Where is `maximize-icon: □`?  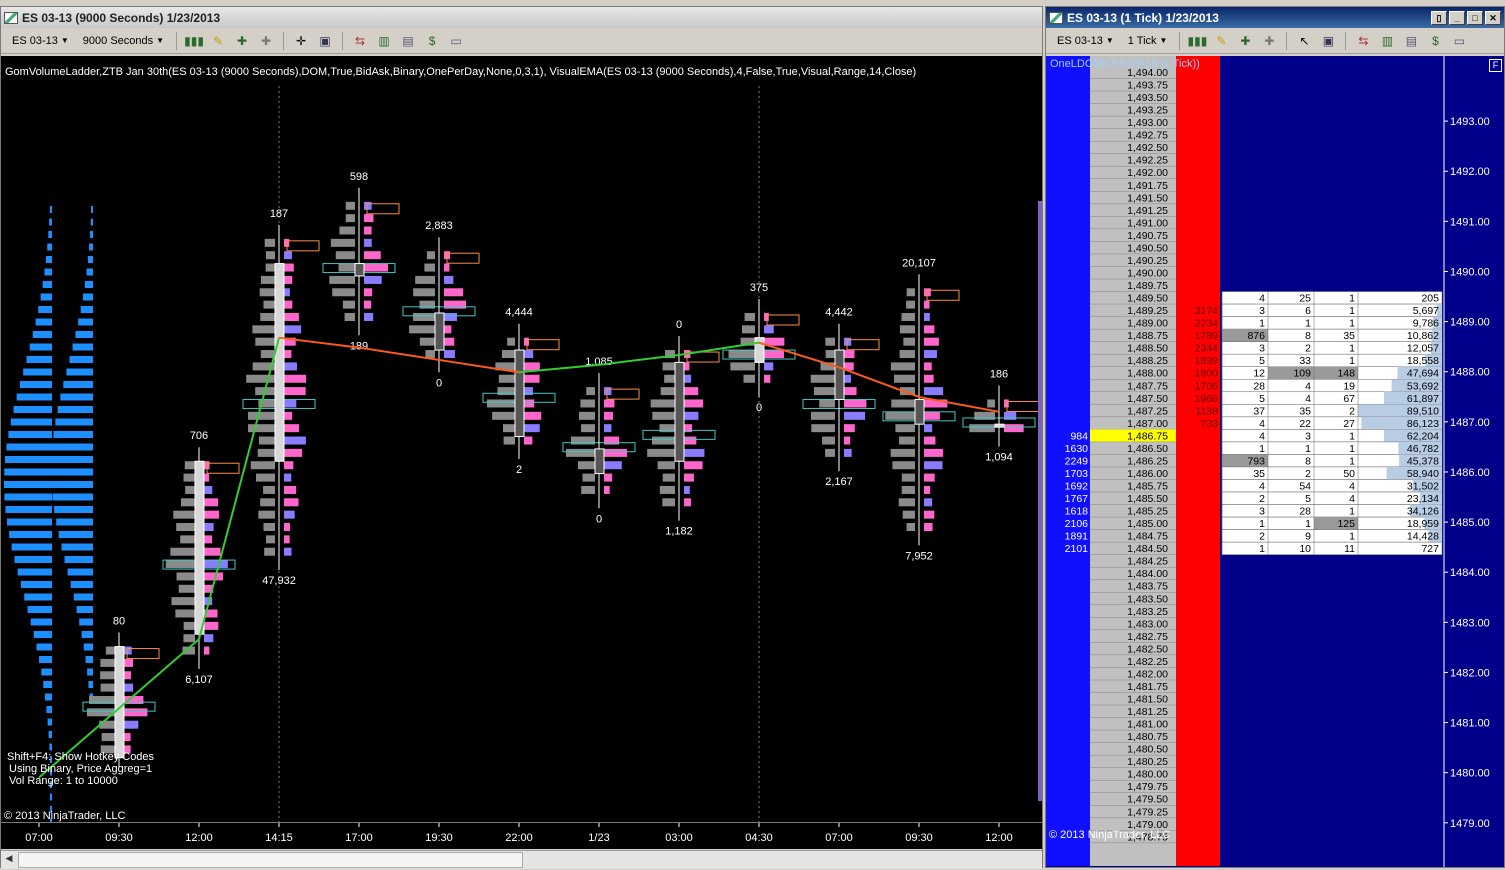
maximize-icon: □ is located at coordinates (1475, 17).